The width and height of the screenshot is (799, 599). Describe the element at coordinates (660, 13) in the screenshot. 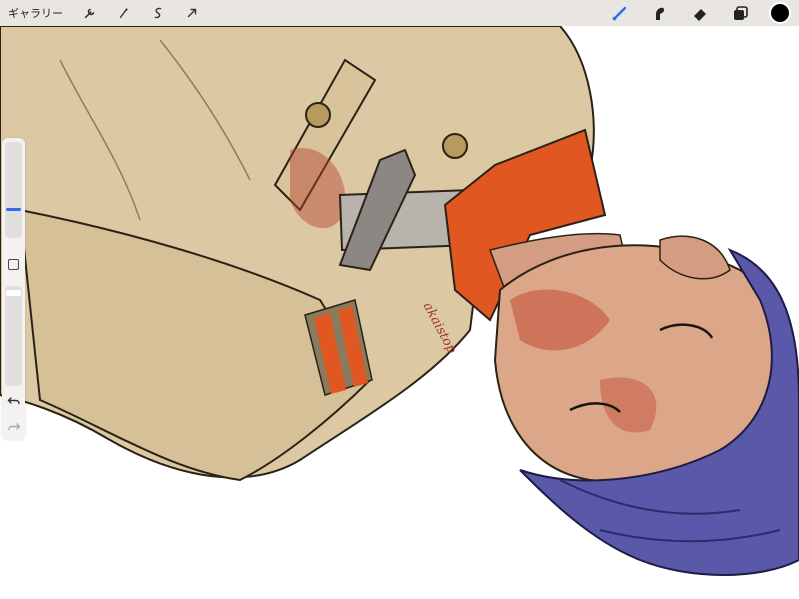

I see `smudge-icon` at that location.